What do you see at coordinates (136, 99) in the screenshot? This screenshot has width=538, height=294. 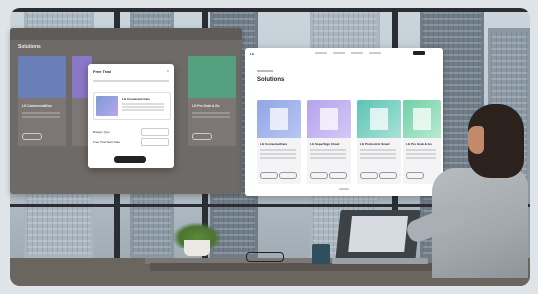 I see `product-name: LG Connected Care` at bounding box center [136, 99].